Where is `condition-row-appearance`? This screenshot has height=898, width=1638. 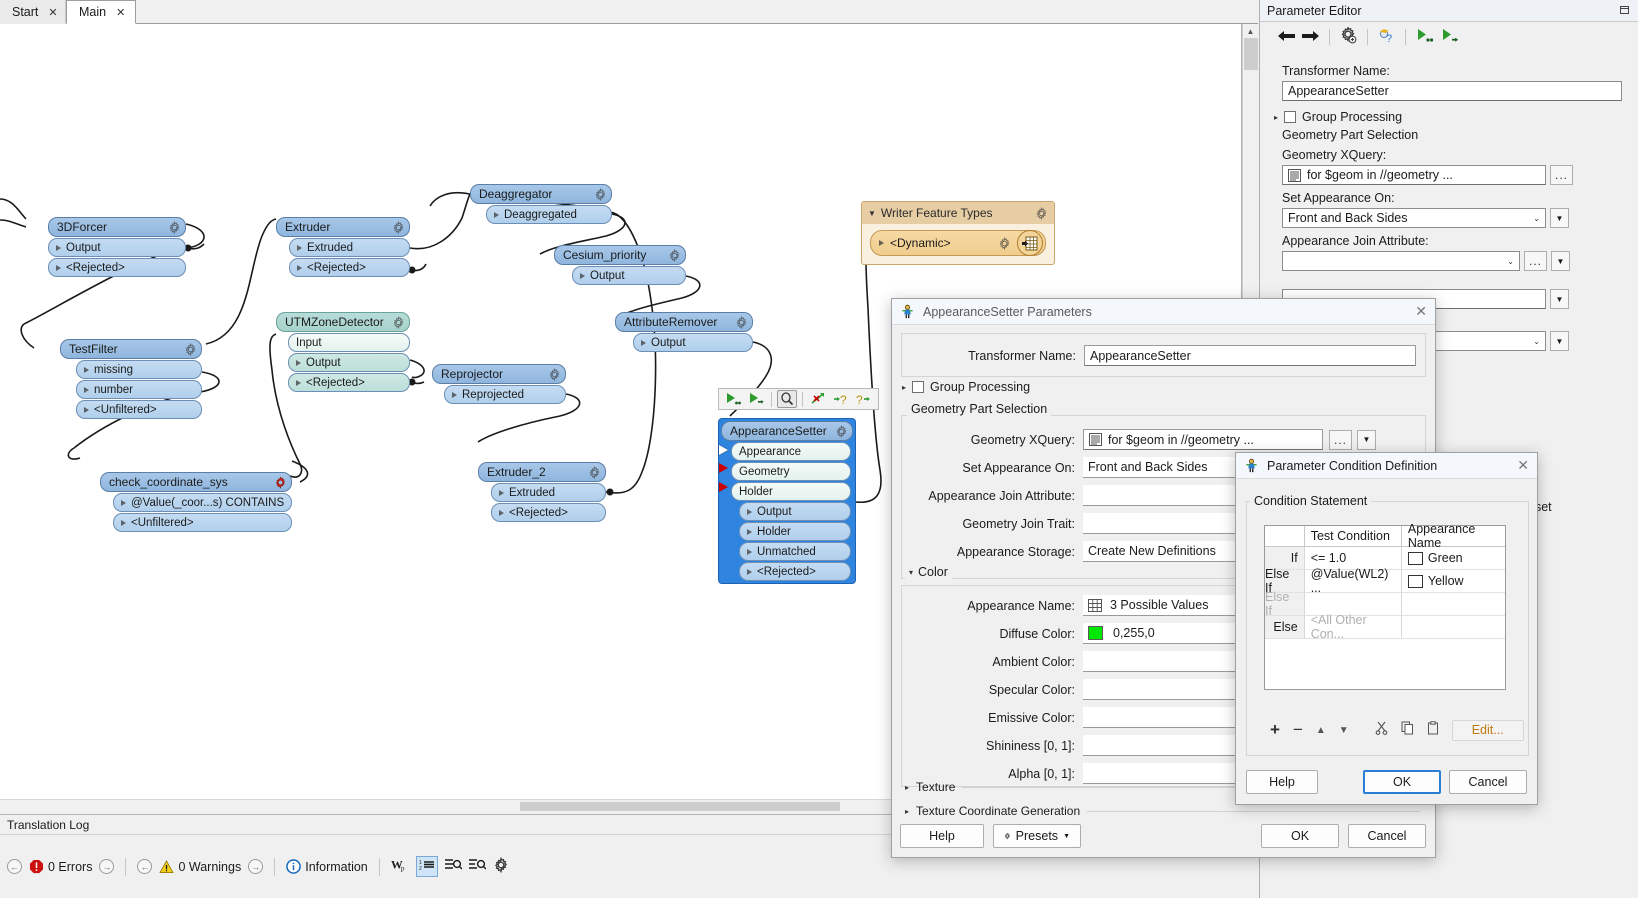
condition-row-appearance is located at coordinates (1453, 604).